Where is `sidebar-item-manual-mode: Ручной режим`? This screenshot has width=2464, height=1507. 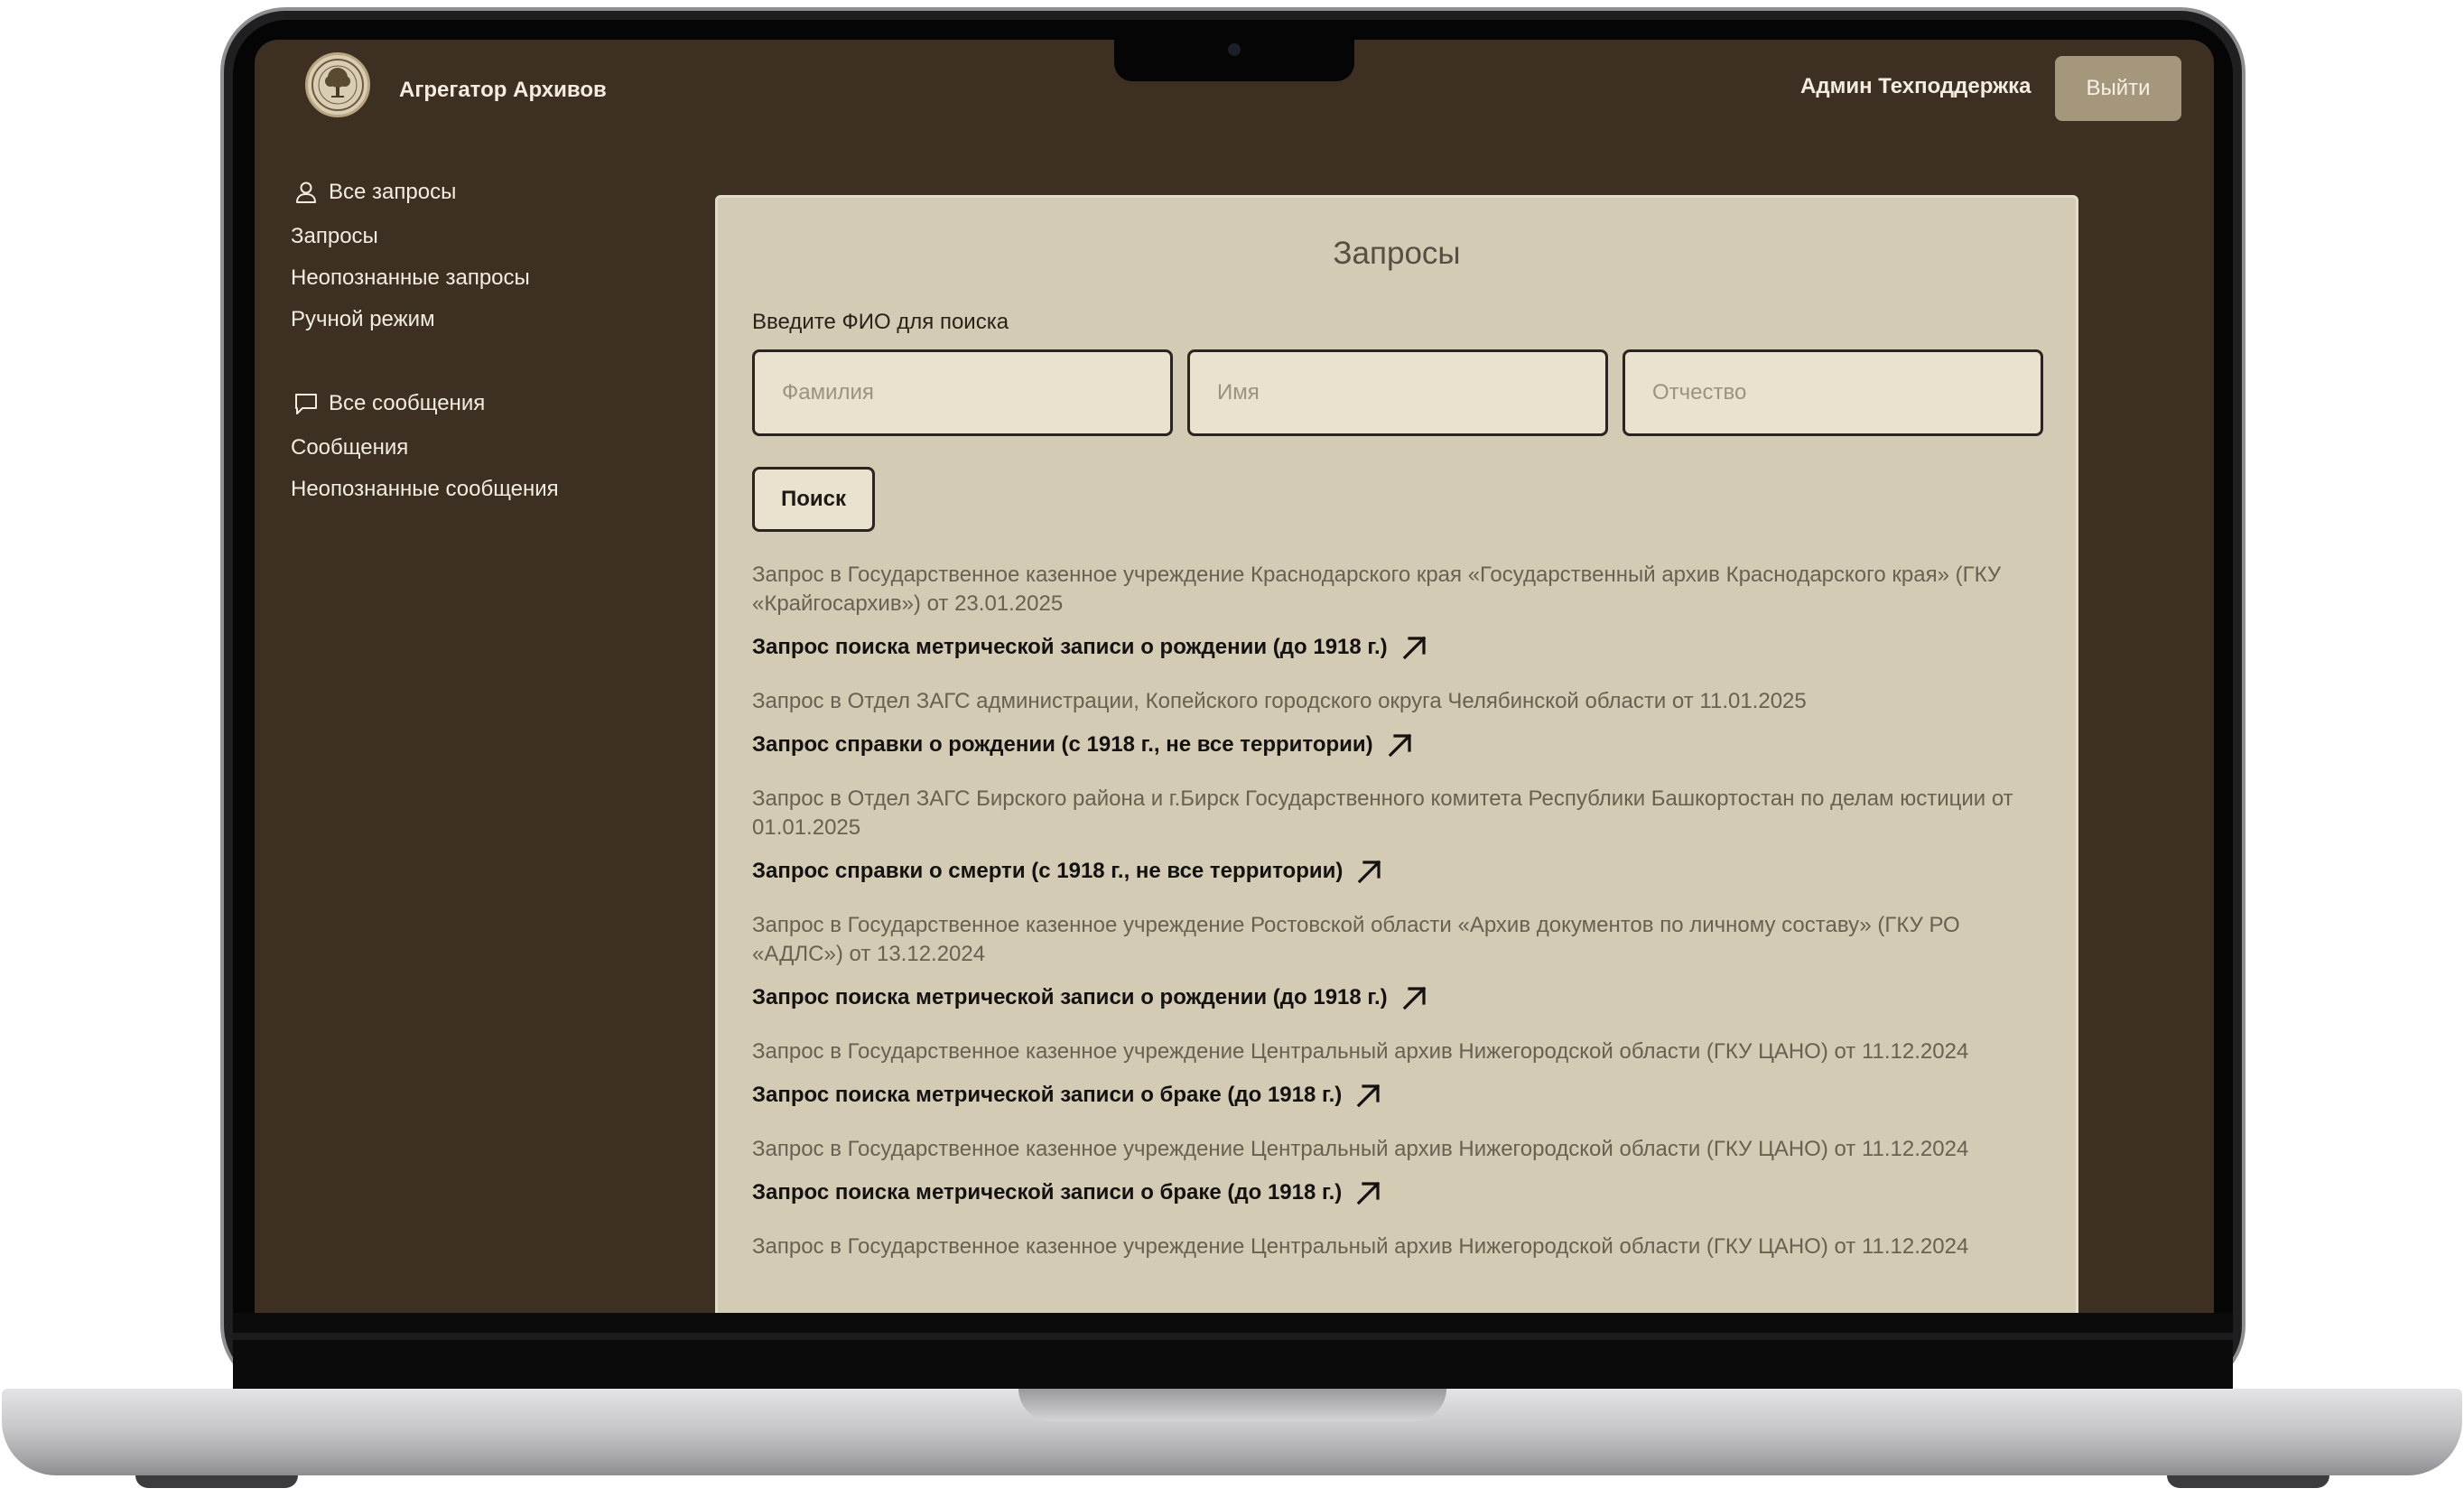
sidebar-item-manual-mode: Ручной режим is located at coordinates (363, 319).